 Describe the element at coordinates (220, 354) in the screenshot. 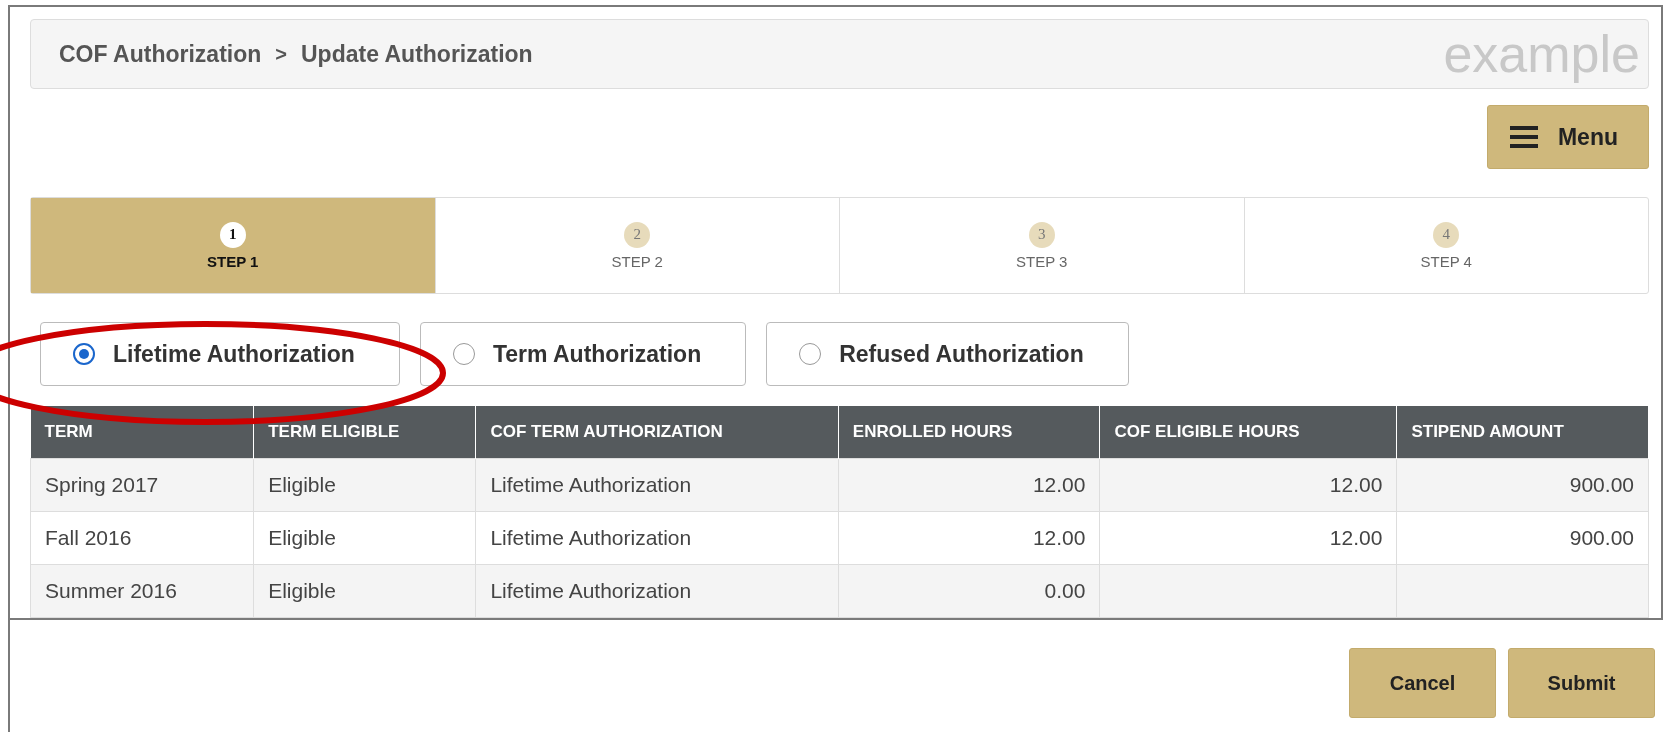

I see `radio-option: Lifetime Authorization` at that location.